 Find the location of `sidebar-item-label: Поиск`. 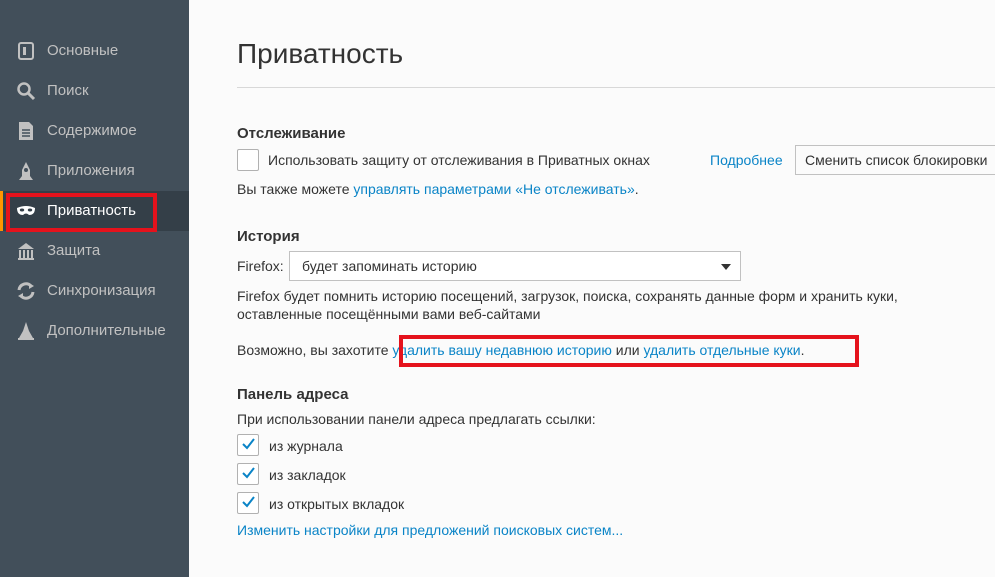

sidebar-item-label: Поиск is located at coordinates (68, 90).